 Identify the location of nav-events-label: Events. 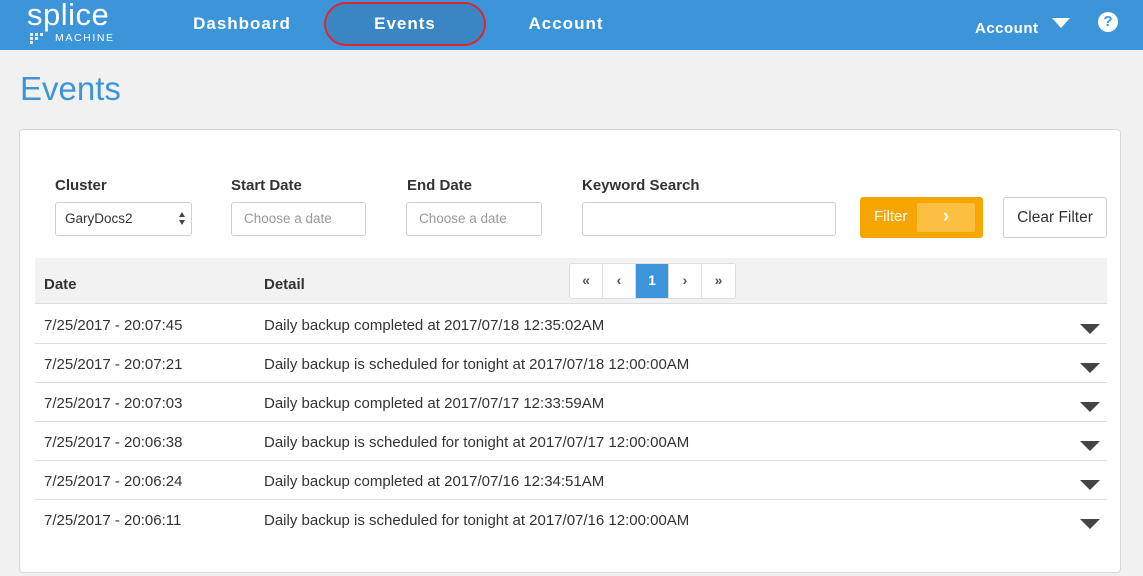
(405, 23).